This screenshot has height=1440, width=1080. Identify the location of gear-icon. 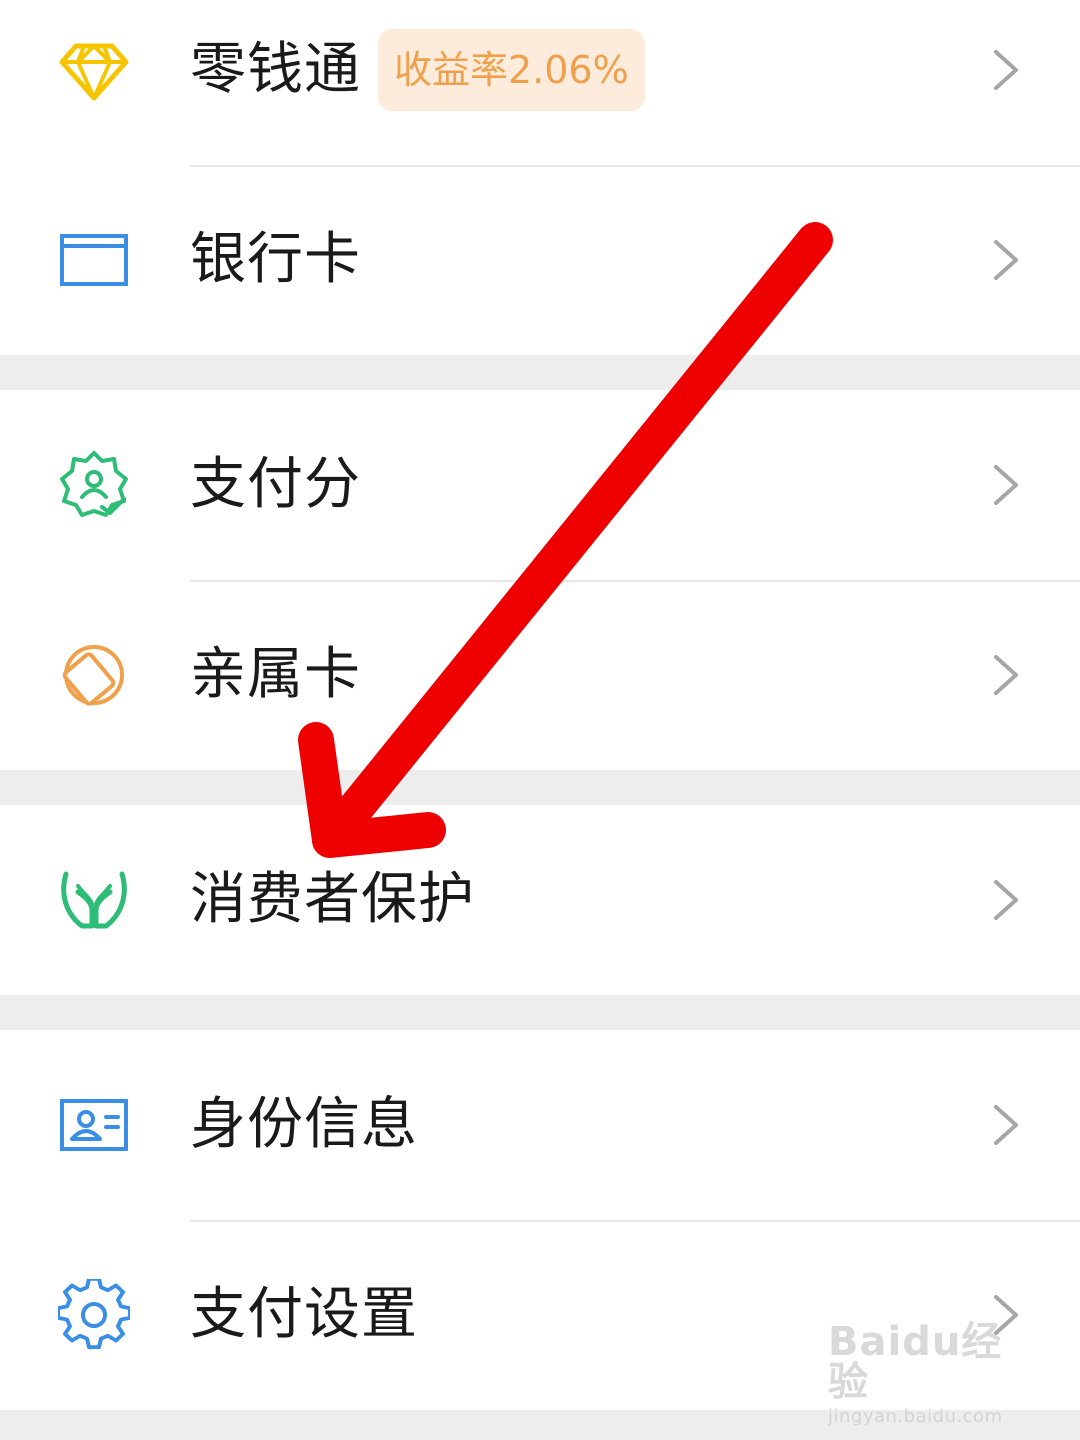
(94, 1315).